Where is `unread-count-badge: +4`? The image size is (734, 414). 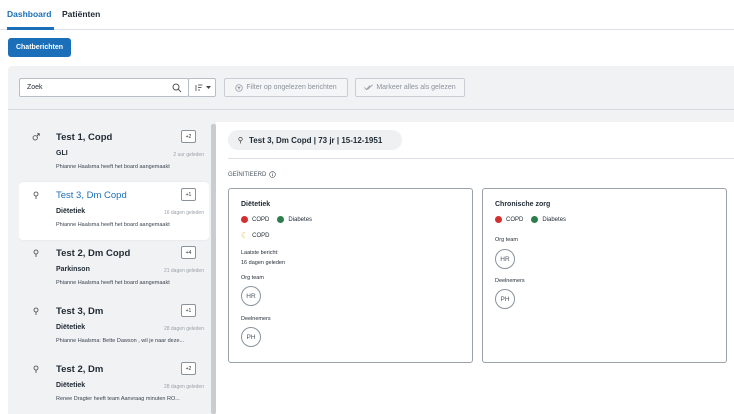 unread-count-badge: +4 is located at coordinates (188, 252).